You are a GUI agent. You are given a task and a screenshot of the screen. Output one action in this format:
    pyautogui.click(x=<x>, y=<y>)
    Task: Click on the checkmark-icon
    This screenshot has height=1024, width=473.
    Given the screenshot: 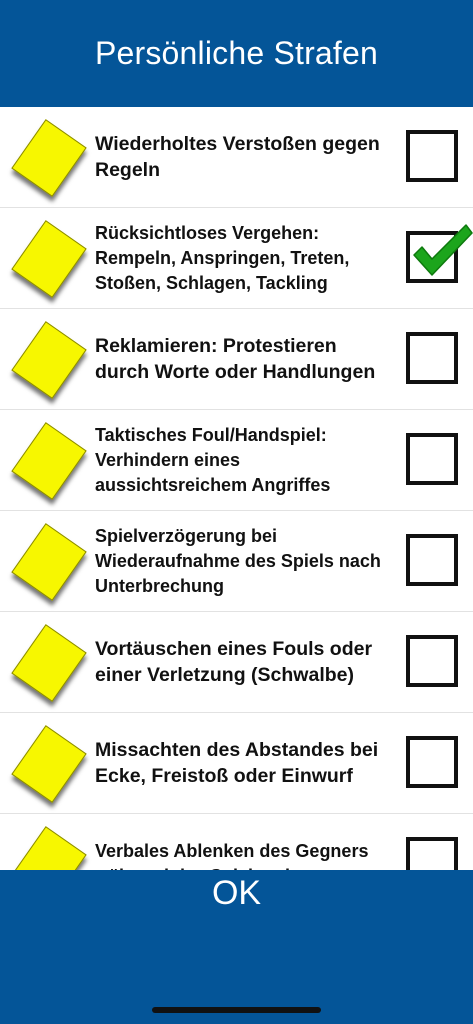 What is the action you would take?
    pyautogui.click(x=443, y=250)
    